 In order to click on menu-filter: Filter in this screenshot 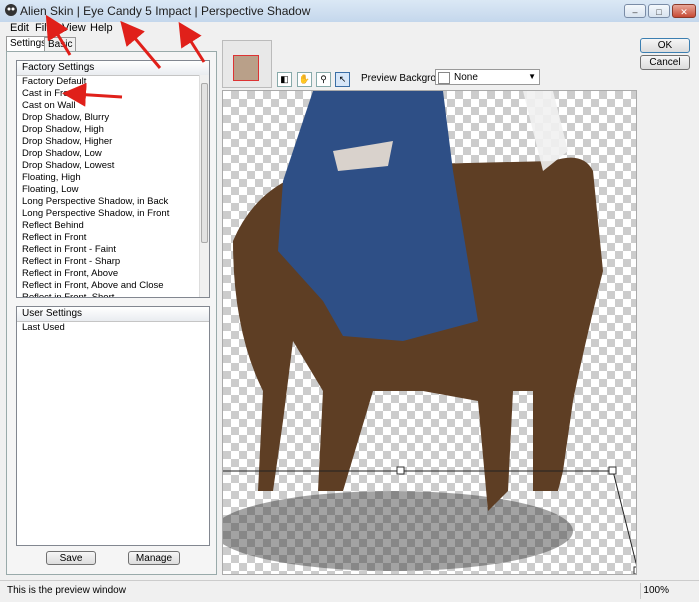, I will do `click(47, 28)`.